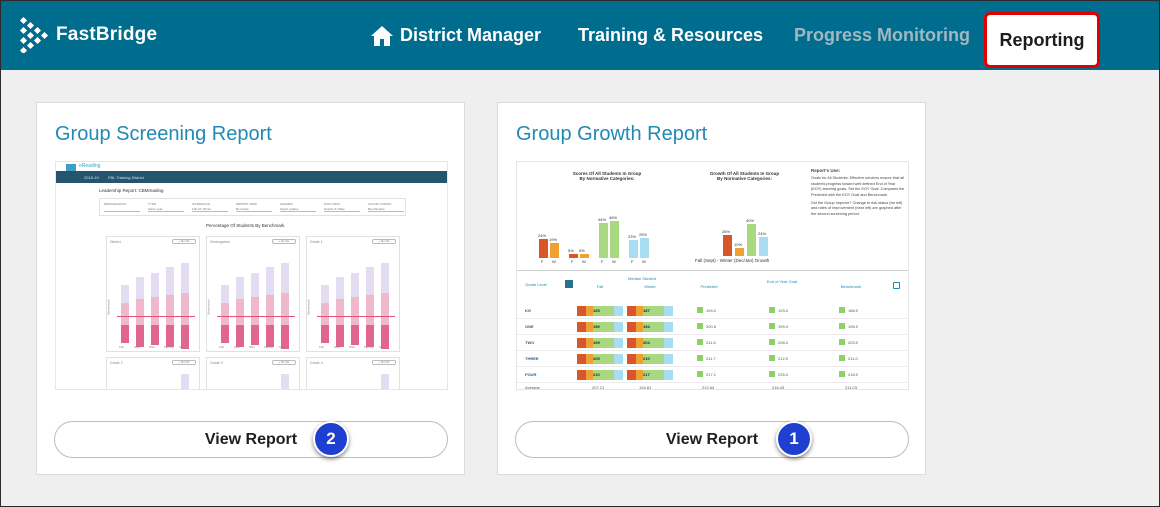 The height and width of the screenshot is (507, 1160). What do you see at coordinates (896, 285) in the screenshot?
I see `export-icon` at bounding box center [896, 285].